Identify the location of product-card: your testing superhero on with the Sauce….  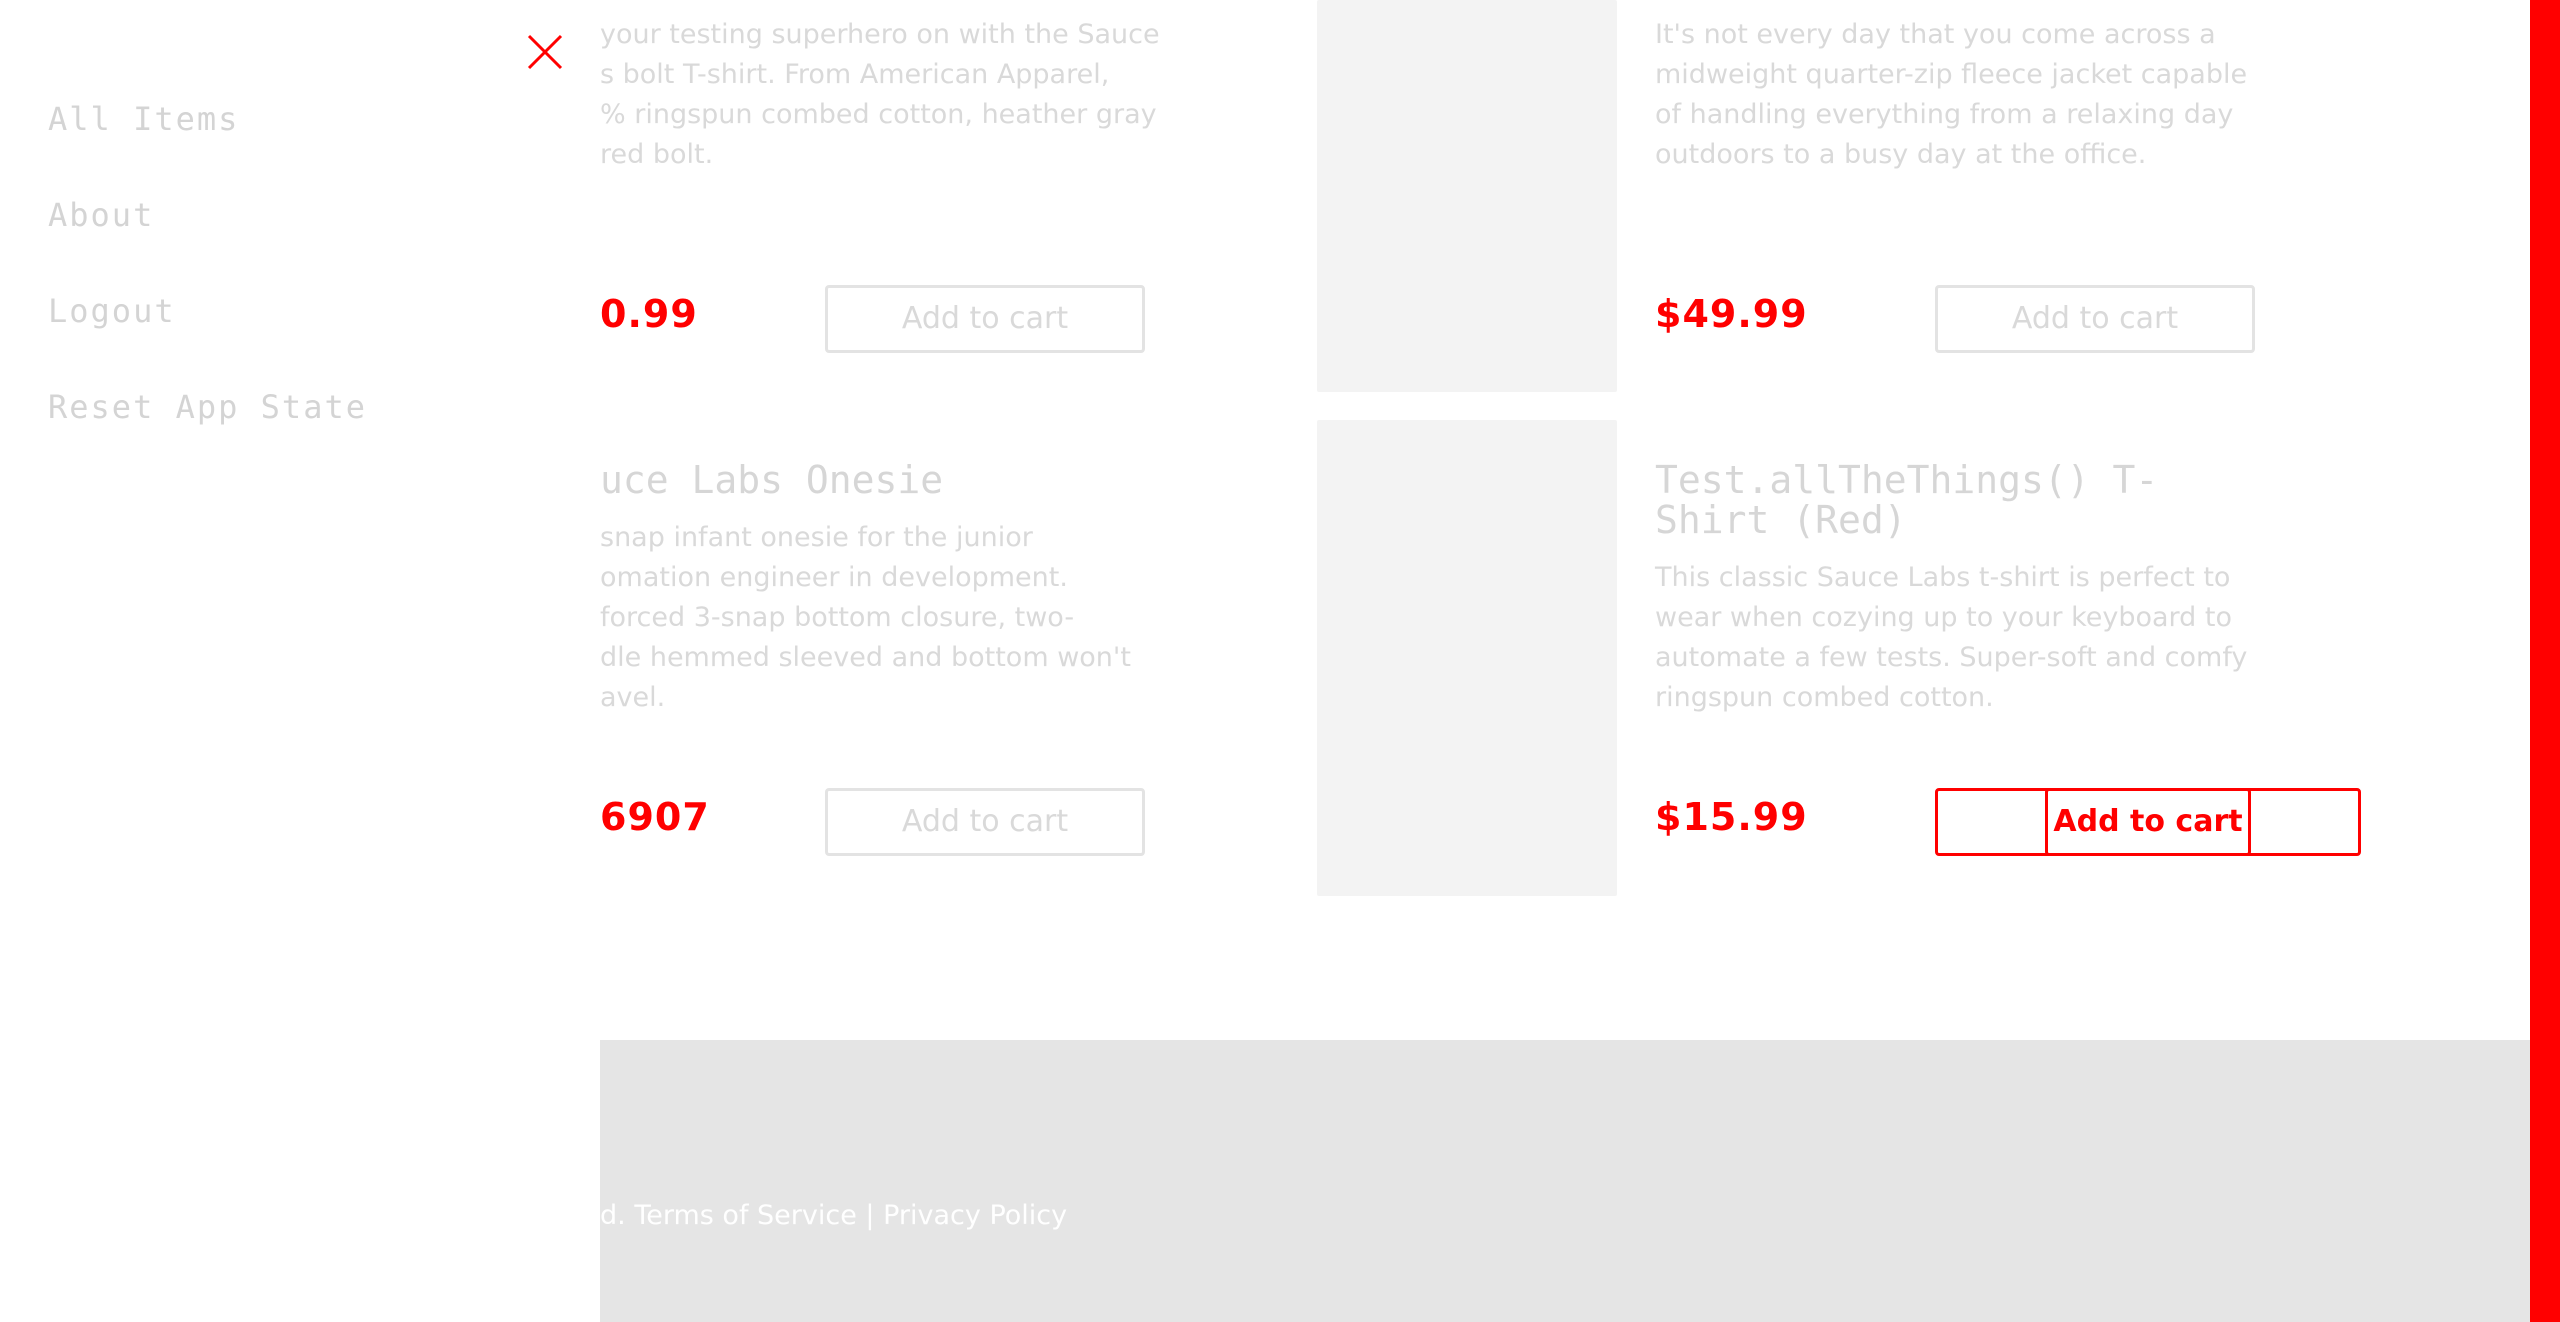
(905, 200).